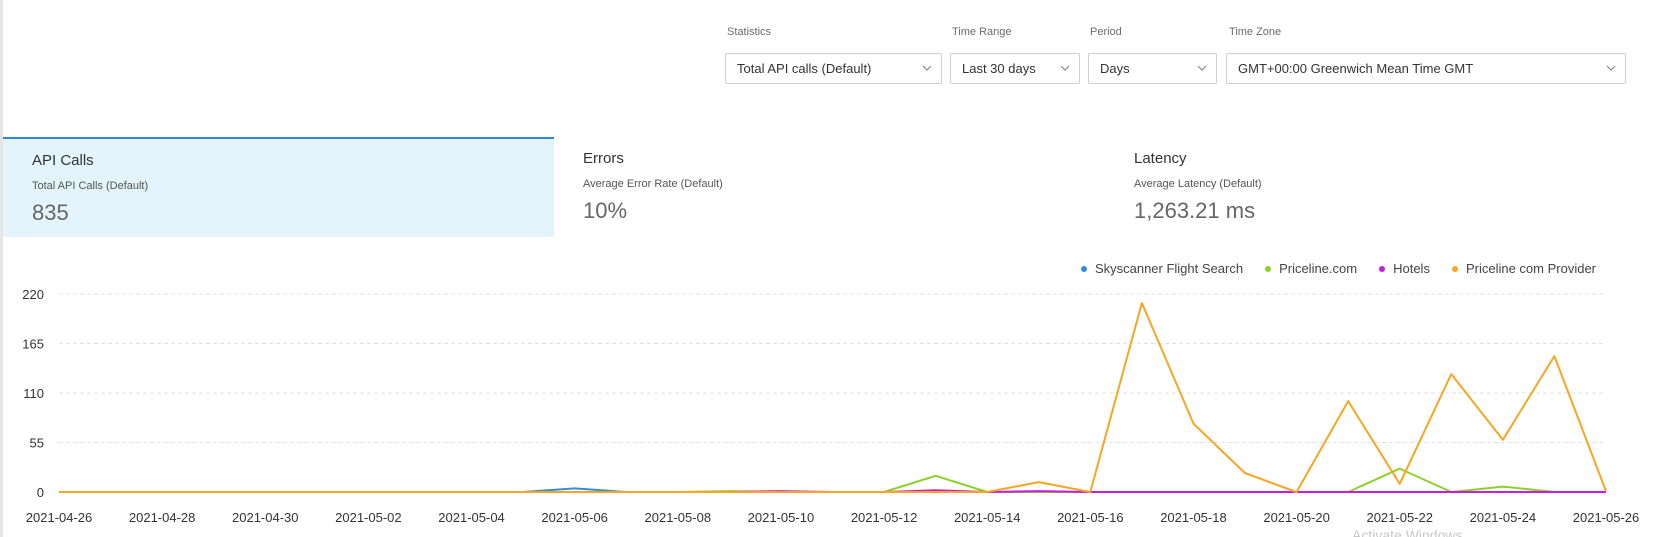 The height and width of the screenshot is (537, 1658). Describe the element at coordinates (1318, 268) in the screenshot. I see `legend-label: Priceline.com` at that location.